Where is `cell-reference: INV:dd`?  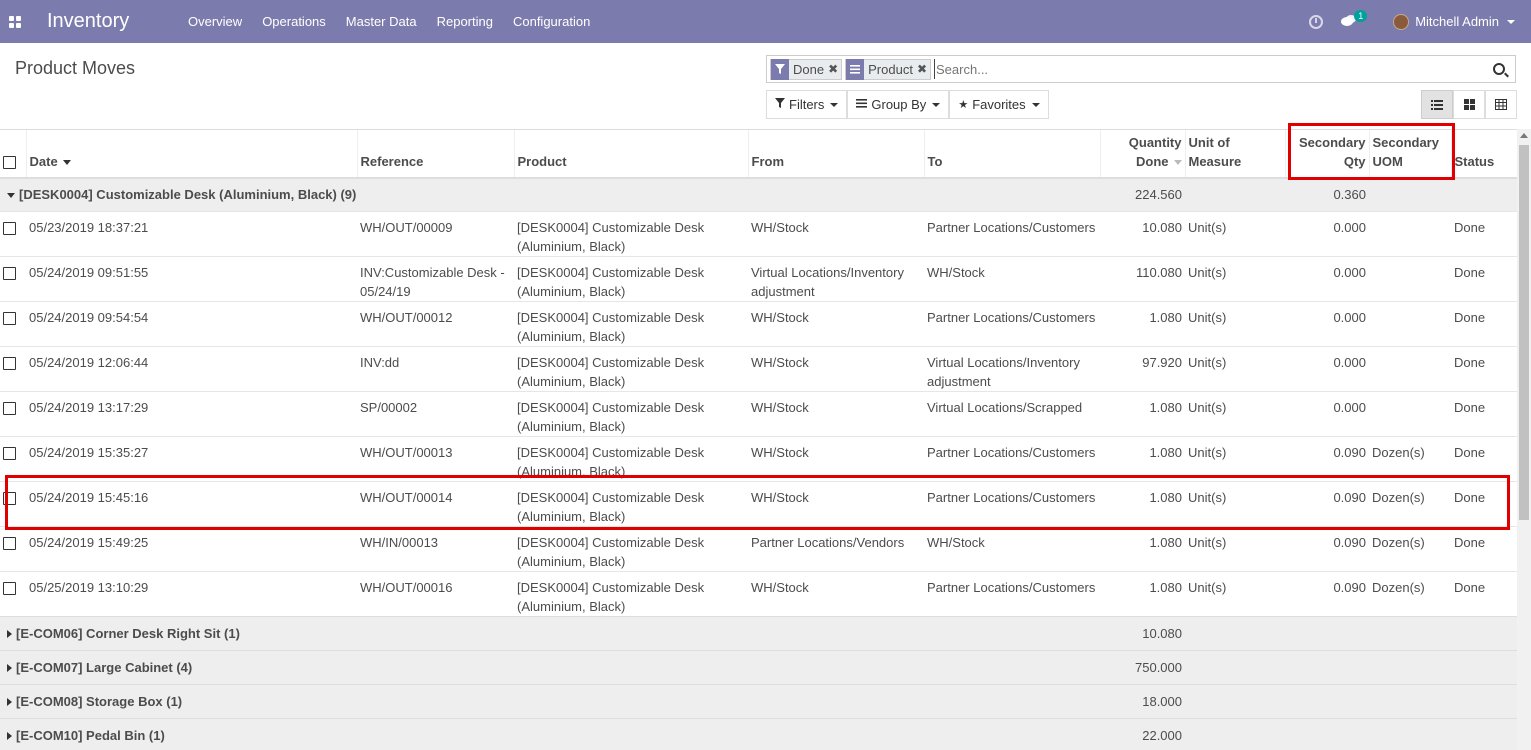
cell-reference: INV:dd is located at coordinates (435, 368).